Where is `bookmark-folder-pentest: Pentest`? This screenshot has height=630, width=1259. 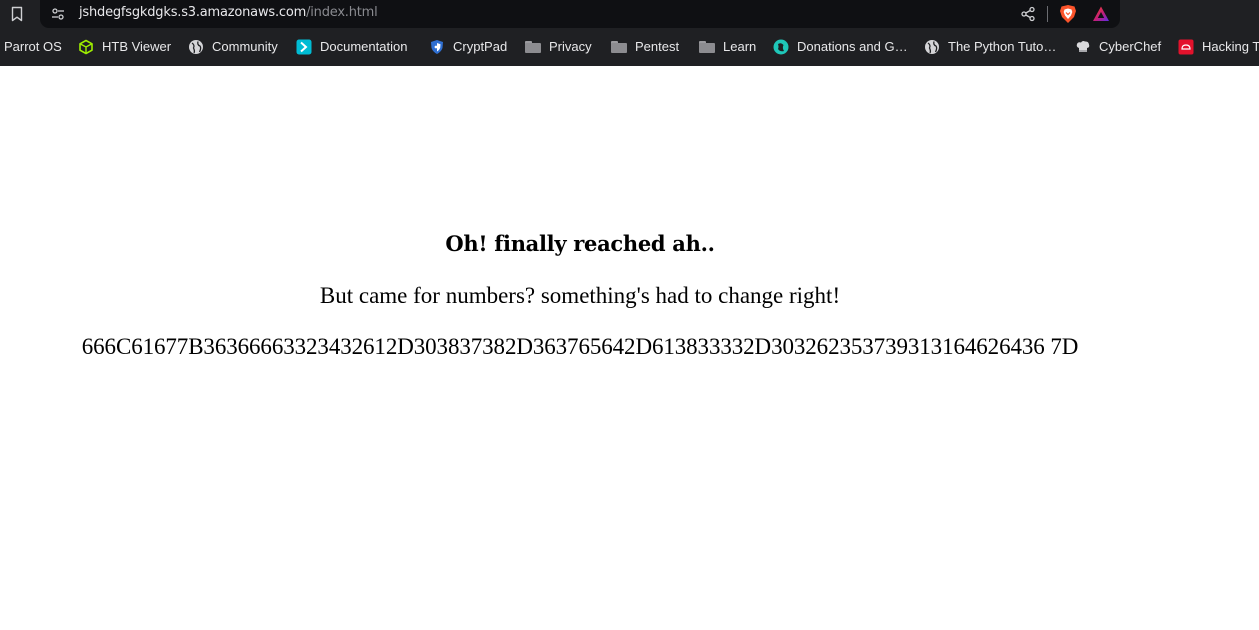
bookmark-folder-pentest: Pentest is located at coordinates (645, 47).